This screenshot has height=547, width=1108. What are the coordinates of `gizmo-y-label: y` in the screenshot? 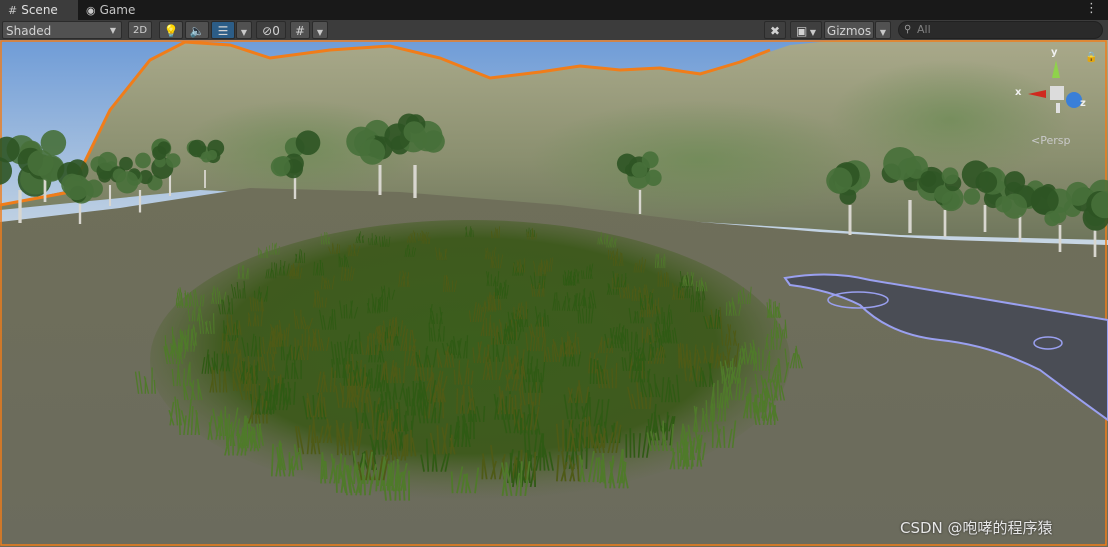 It's located at (1054, 52).